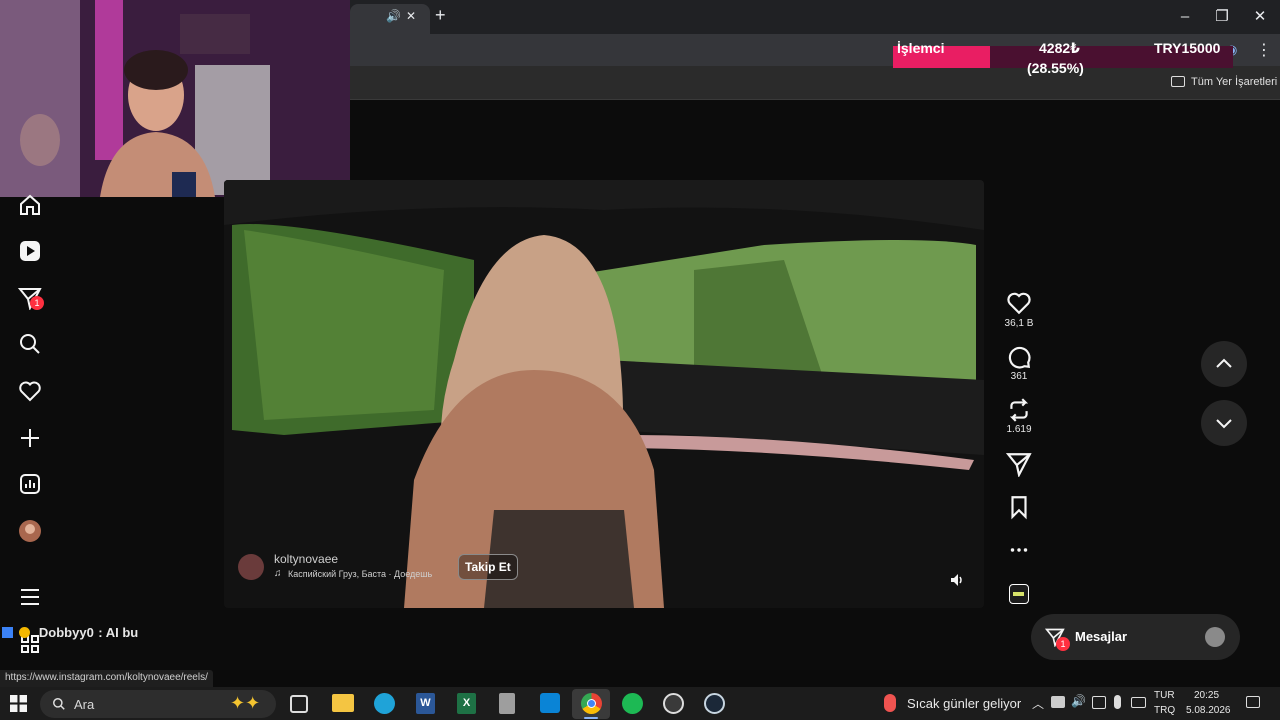 This screenshot has width=1280, height=720. I want to click on like-count: 36,1 B, so click(1019, 323).